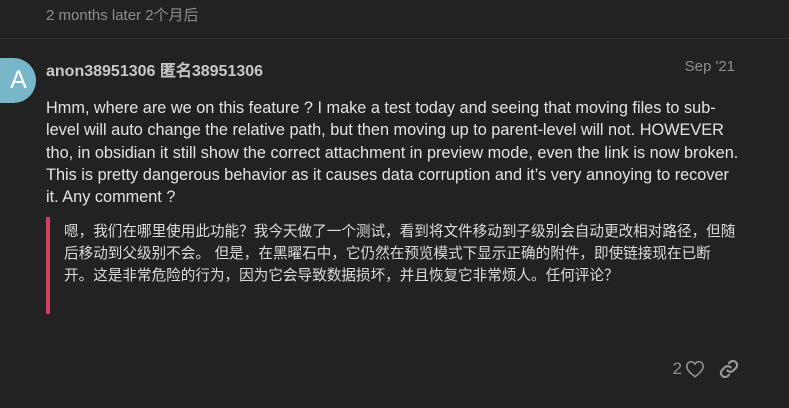  What do you see at coordinates (729, 369) in the screenshot?
I see `link-icon` at bounding box center [729, 369].